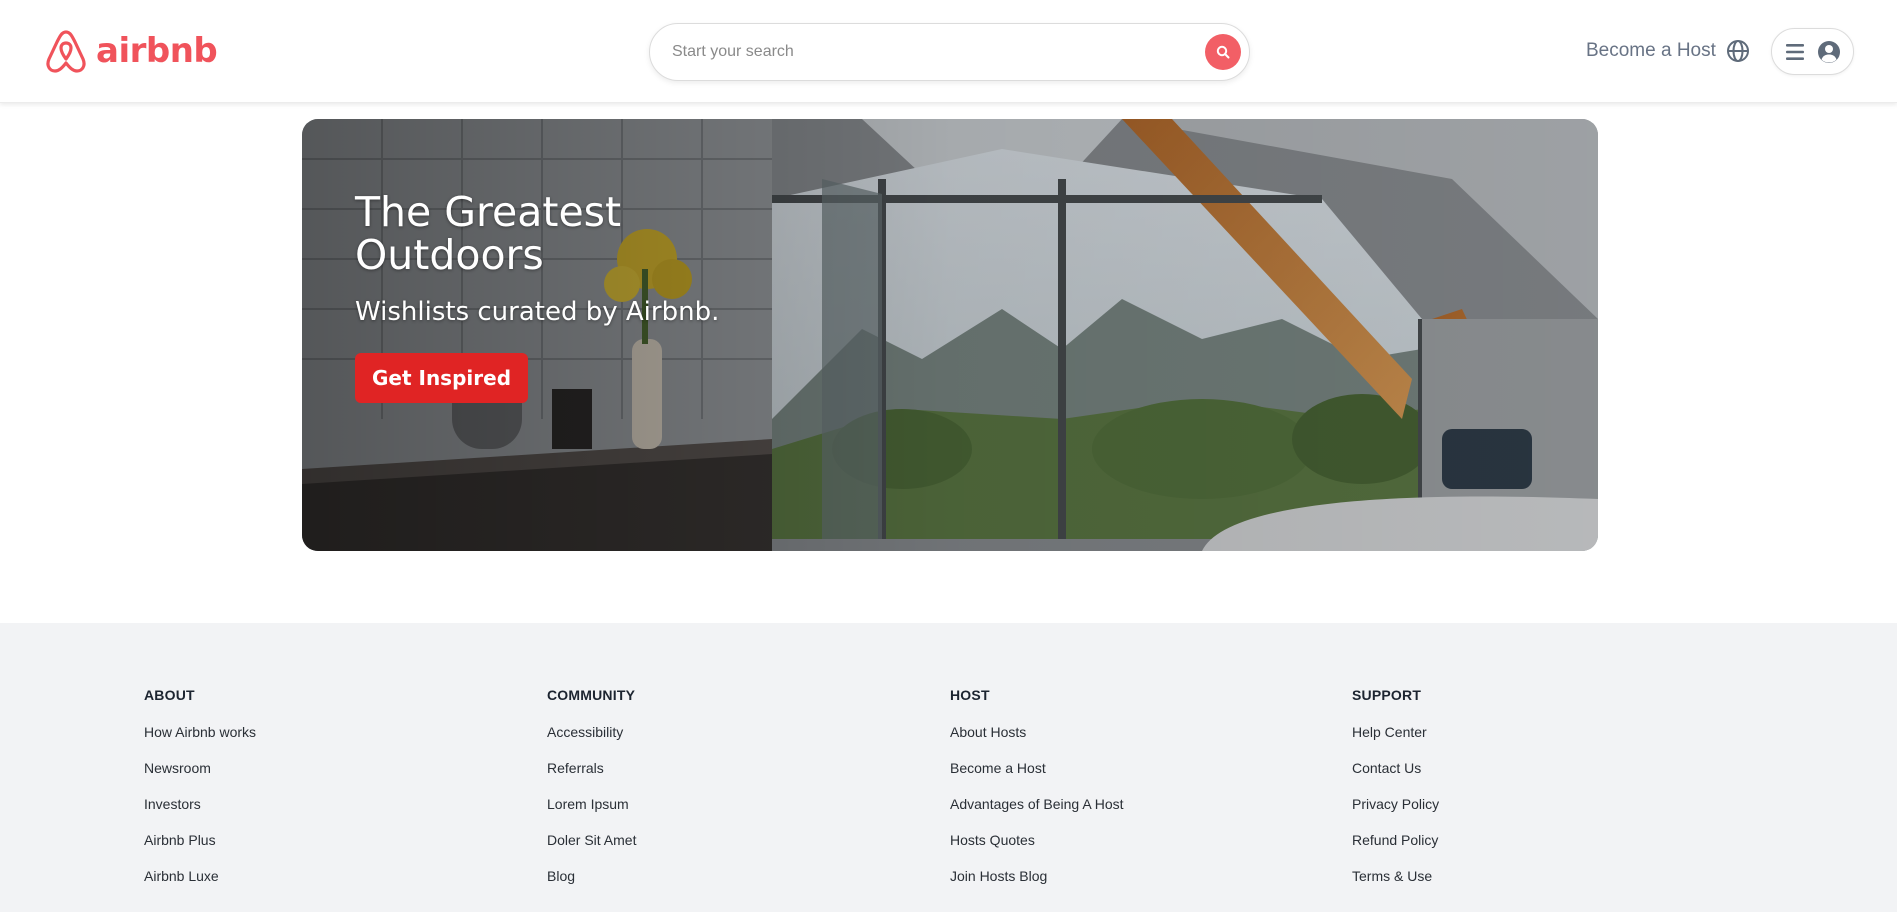  Describe the element at coordinates (1794, 51) in the screenshot. I see `hamburger-menu-icon` at that location.